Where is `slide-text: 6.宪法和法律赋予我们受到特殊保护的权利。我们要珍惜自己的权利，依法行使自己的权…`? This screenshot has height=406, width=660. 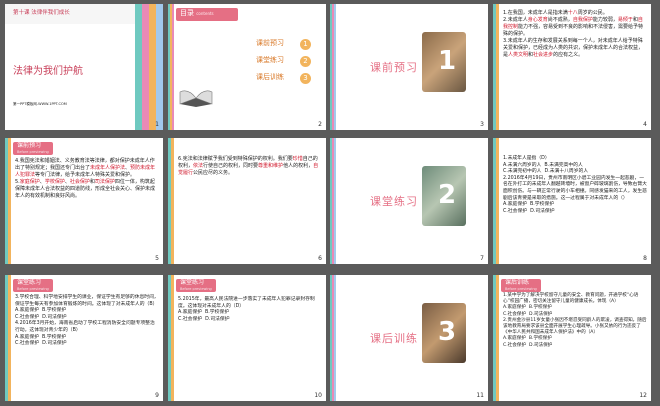
slide-text: 6.宪法和法律赋予我们受到特殊保护的权利。我们要珍惜自己的权利，依法行使自己的权… is located at coordinates (248, 166).